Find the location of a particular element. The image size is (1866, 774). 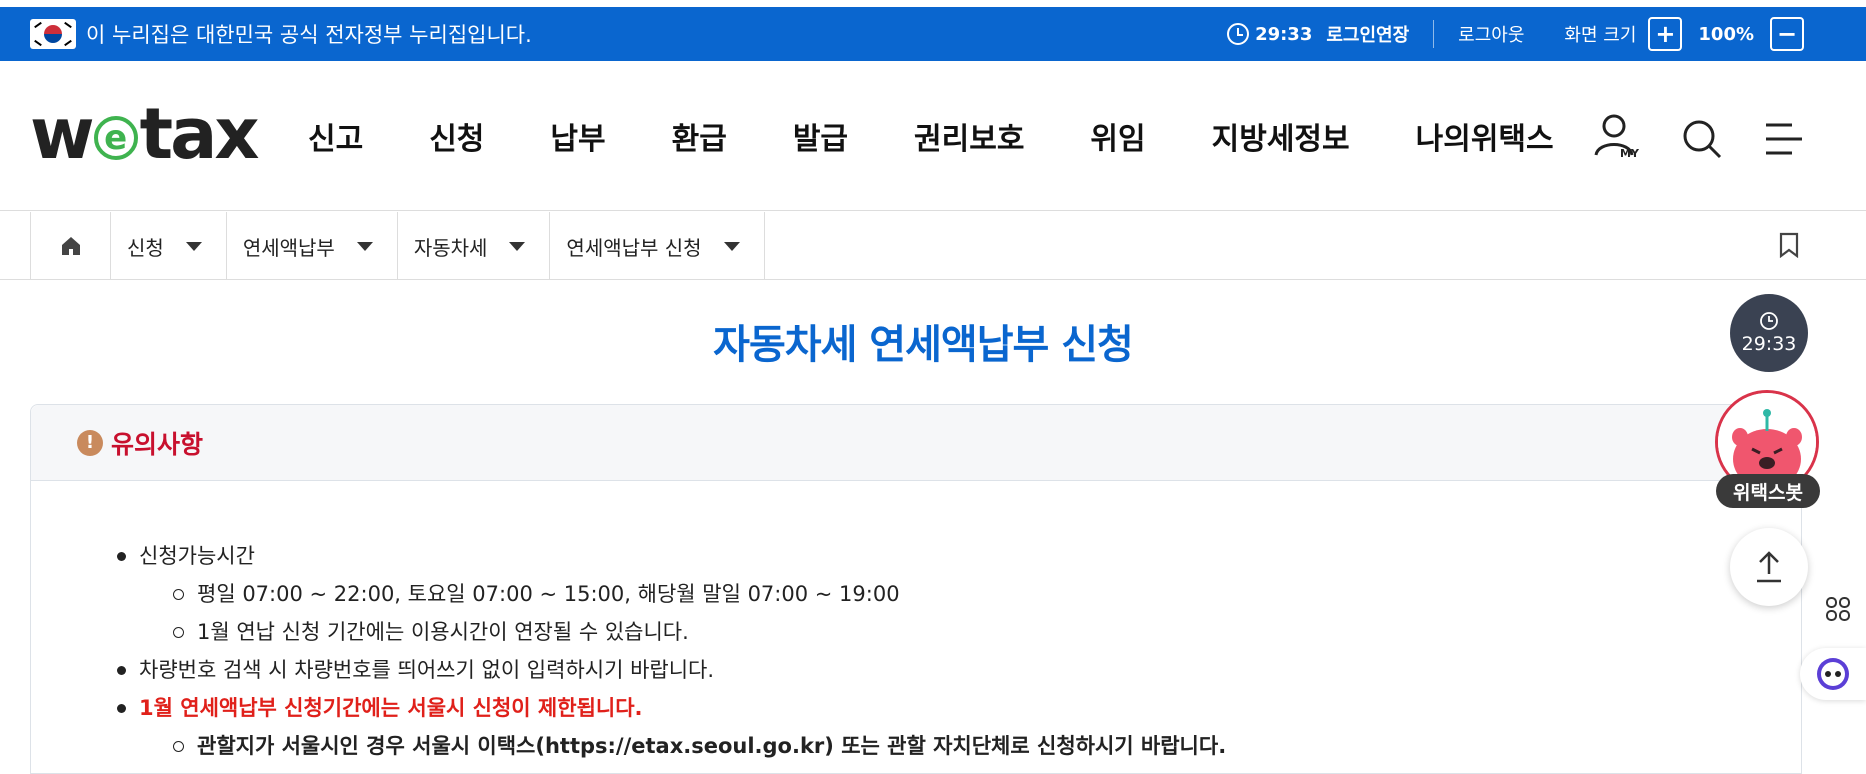

floating-session-timer: 29:33 is located at coordinates (1769, 333).